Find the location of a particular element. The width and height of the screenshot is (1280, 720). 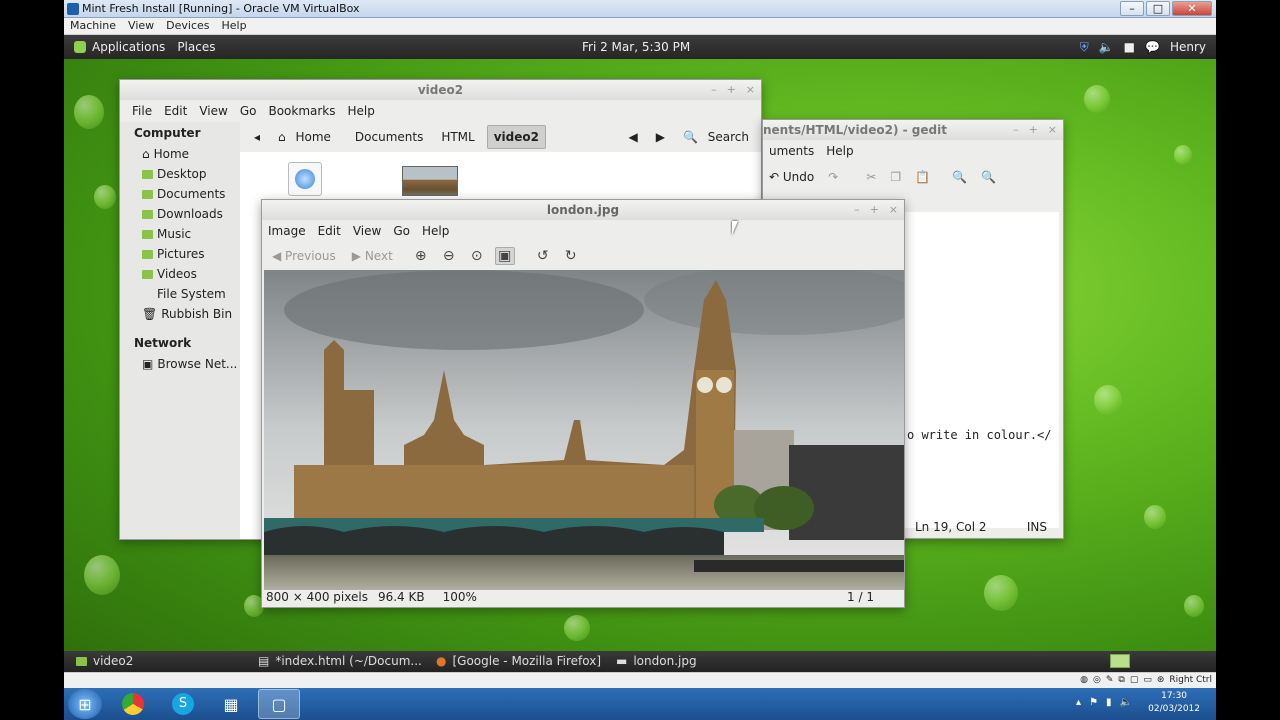

zoom-fit-icon: ▣ is located at coordinates (504, 256).